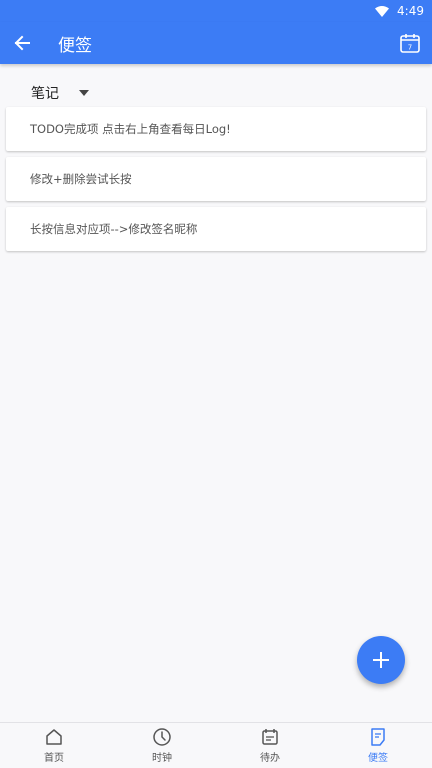  Describe the element at coordinates (216, 43) in the screenshot. I see `app-bar: 便签 7` at that location.